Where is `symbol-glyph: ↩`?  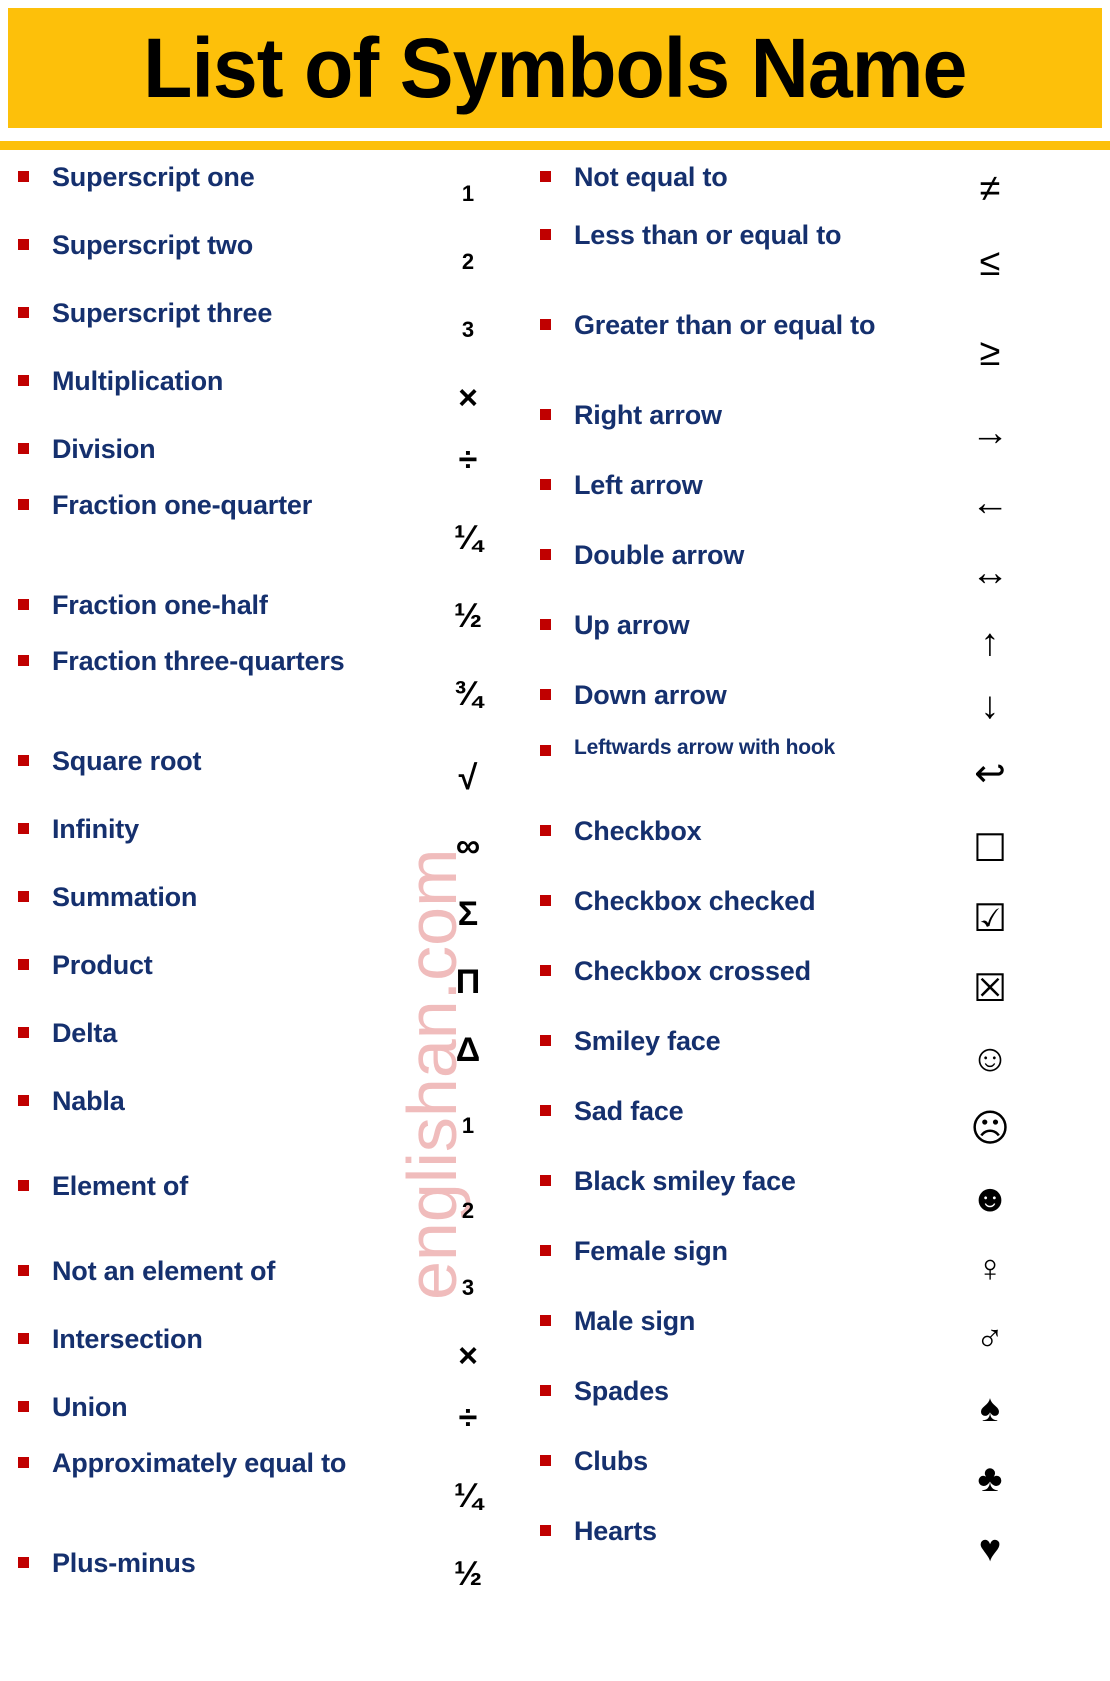
symbol-glyph: ↩ is located at coordinates (990, 773).